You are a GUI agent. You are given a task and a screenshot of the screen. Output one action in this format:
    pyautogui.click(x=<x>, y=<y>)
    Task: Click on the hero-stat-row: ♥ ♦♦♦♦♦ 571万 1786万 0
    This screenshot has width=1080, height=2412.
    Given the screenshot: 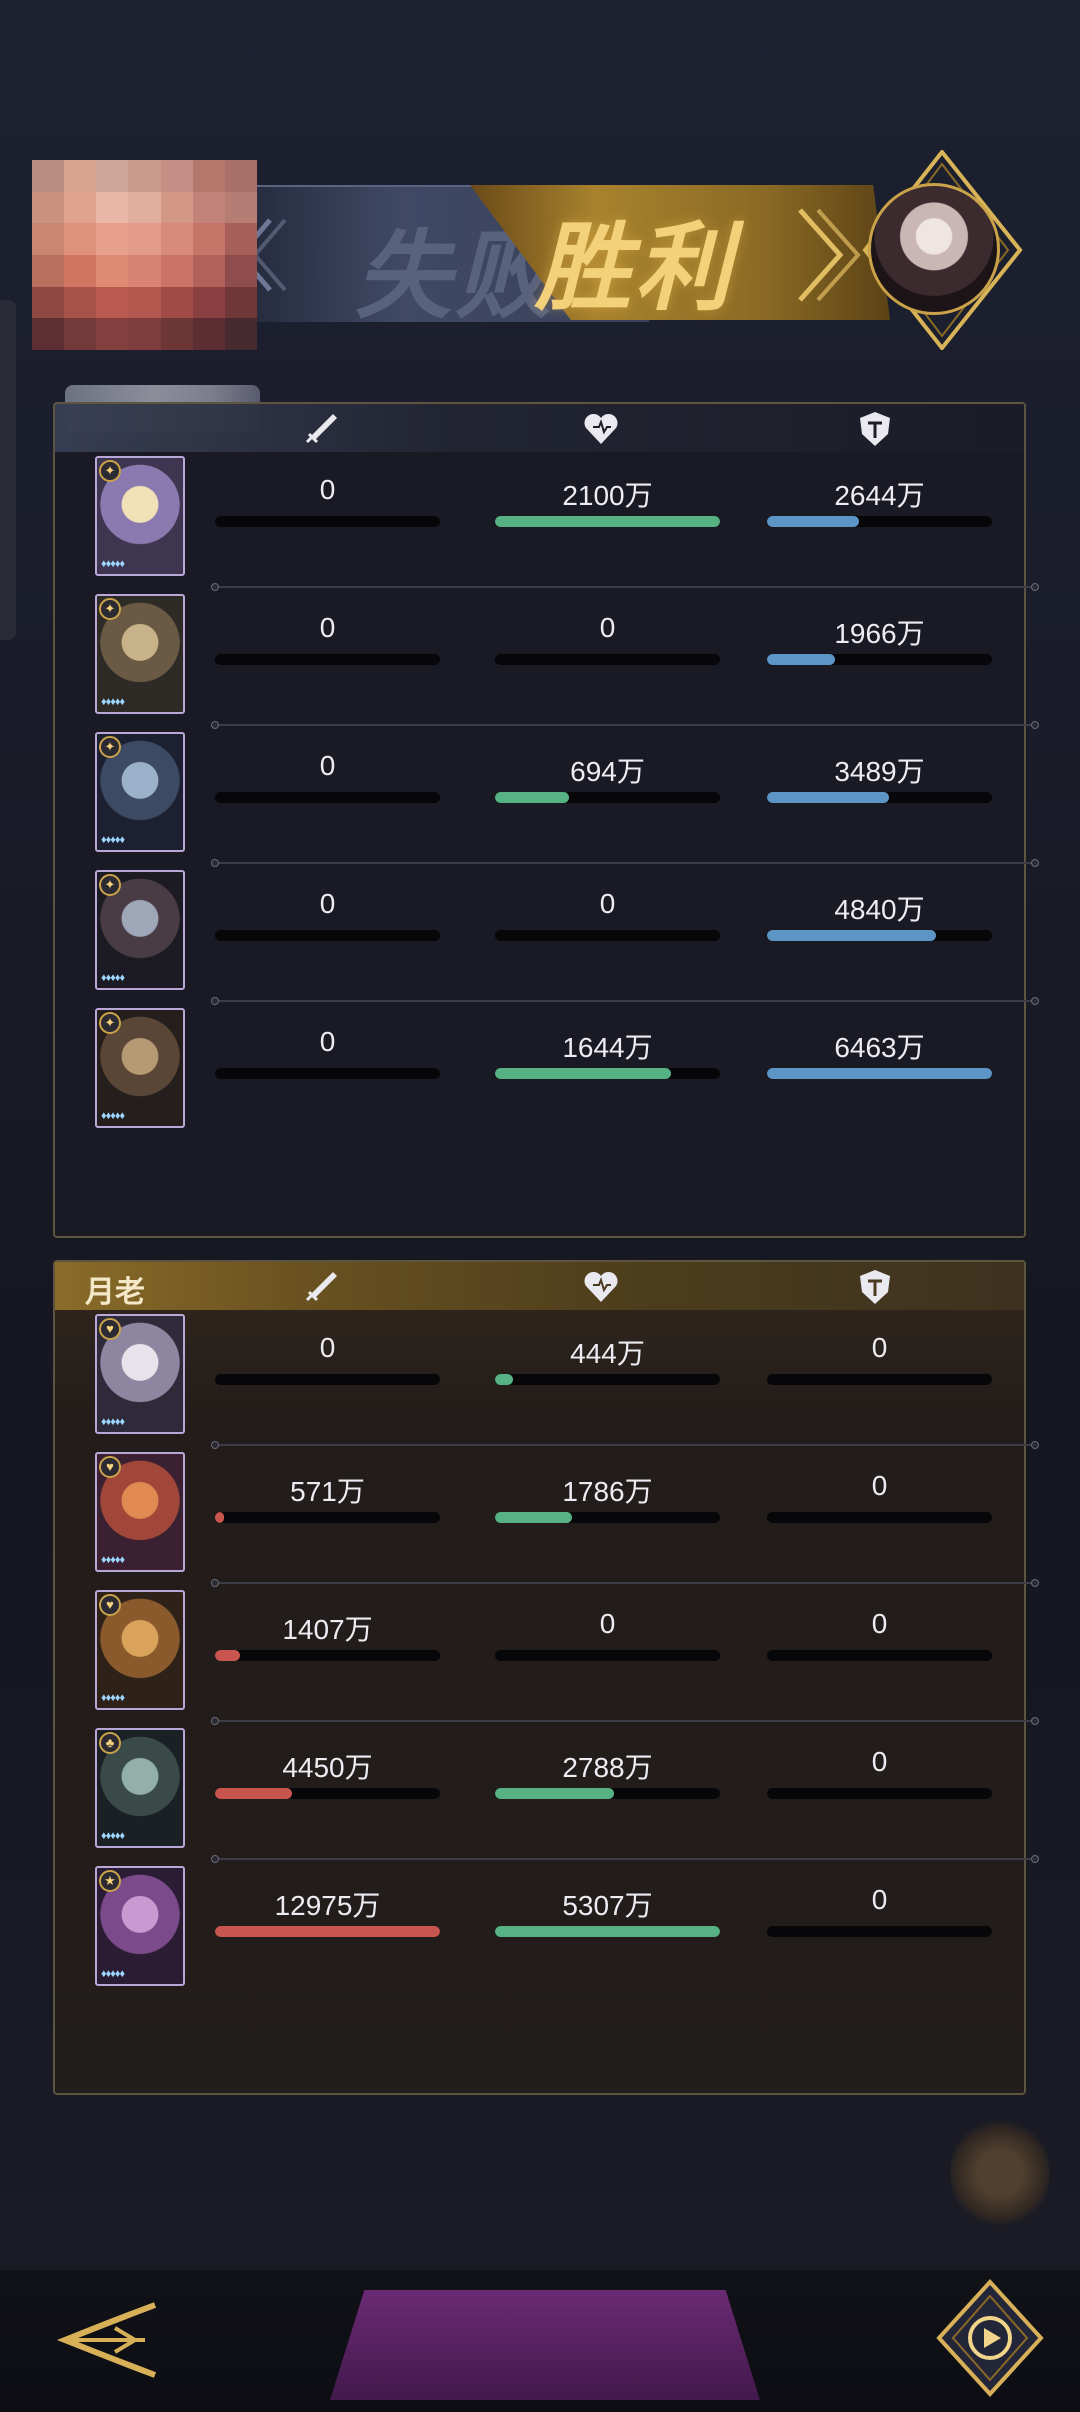 What is the action you would take?
    pyautogui.click(x=547, y=1521)
    